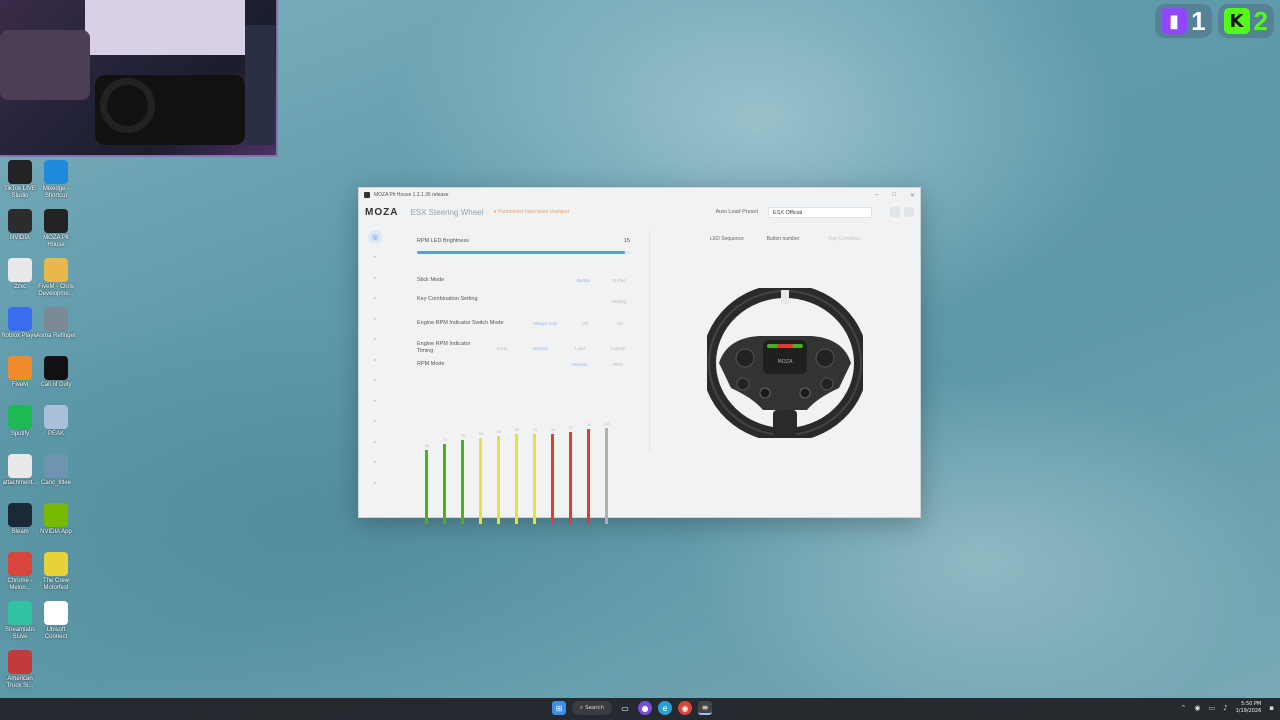  What do you see at coordinates (20, 192) in the screenshot?
I see `desktop-icon-label: TikTok LIVE Studio` at bounding box center [20, 192].